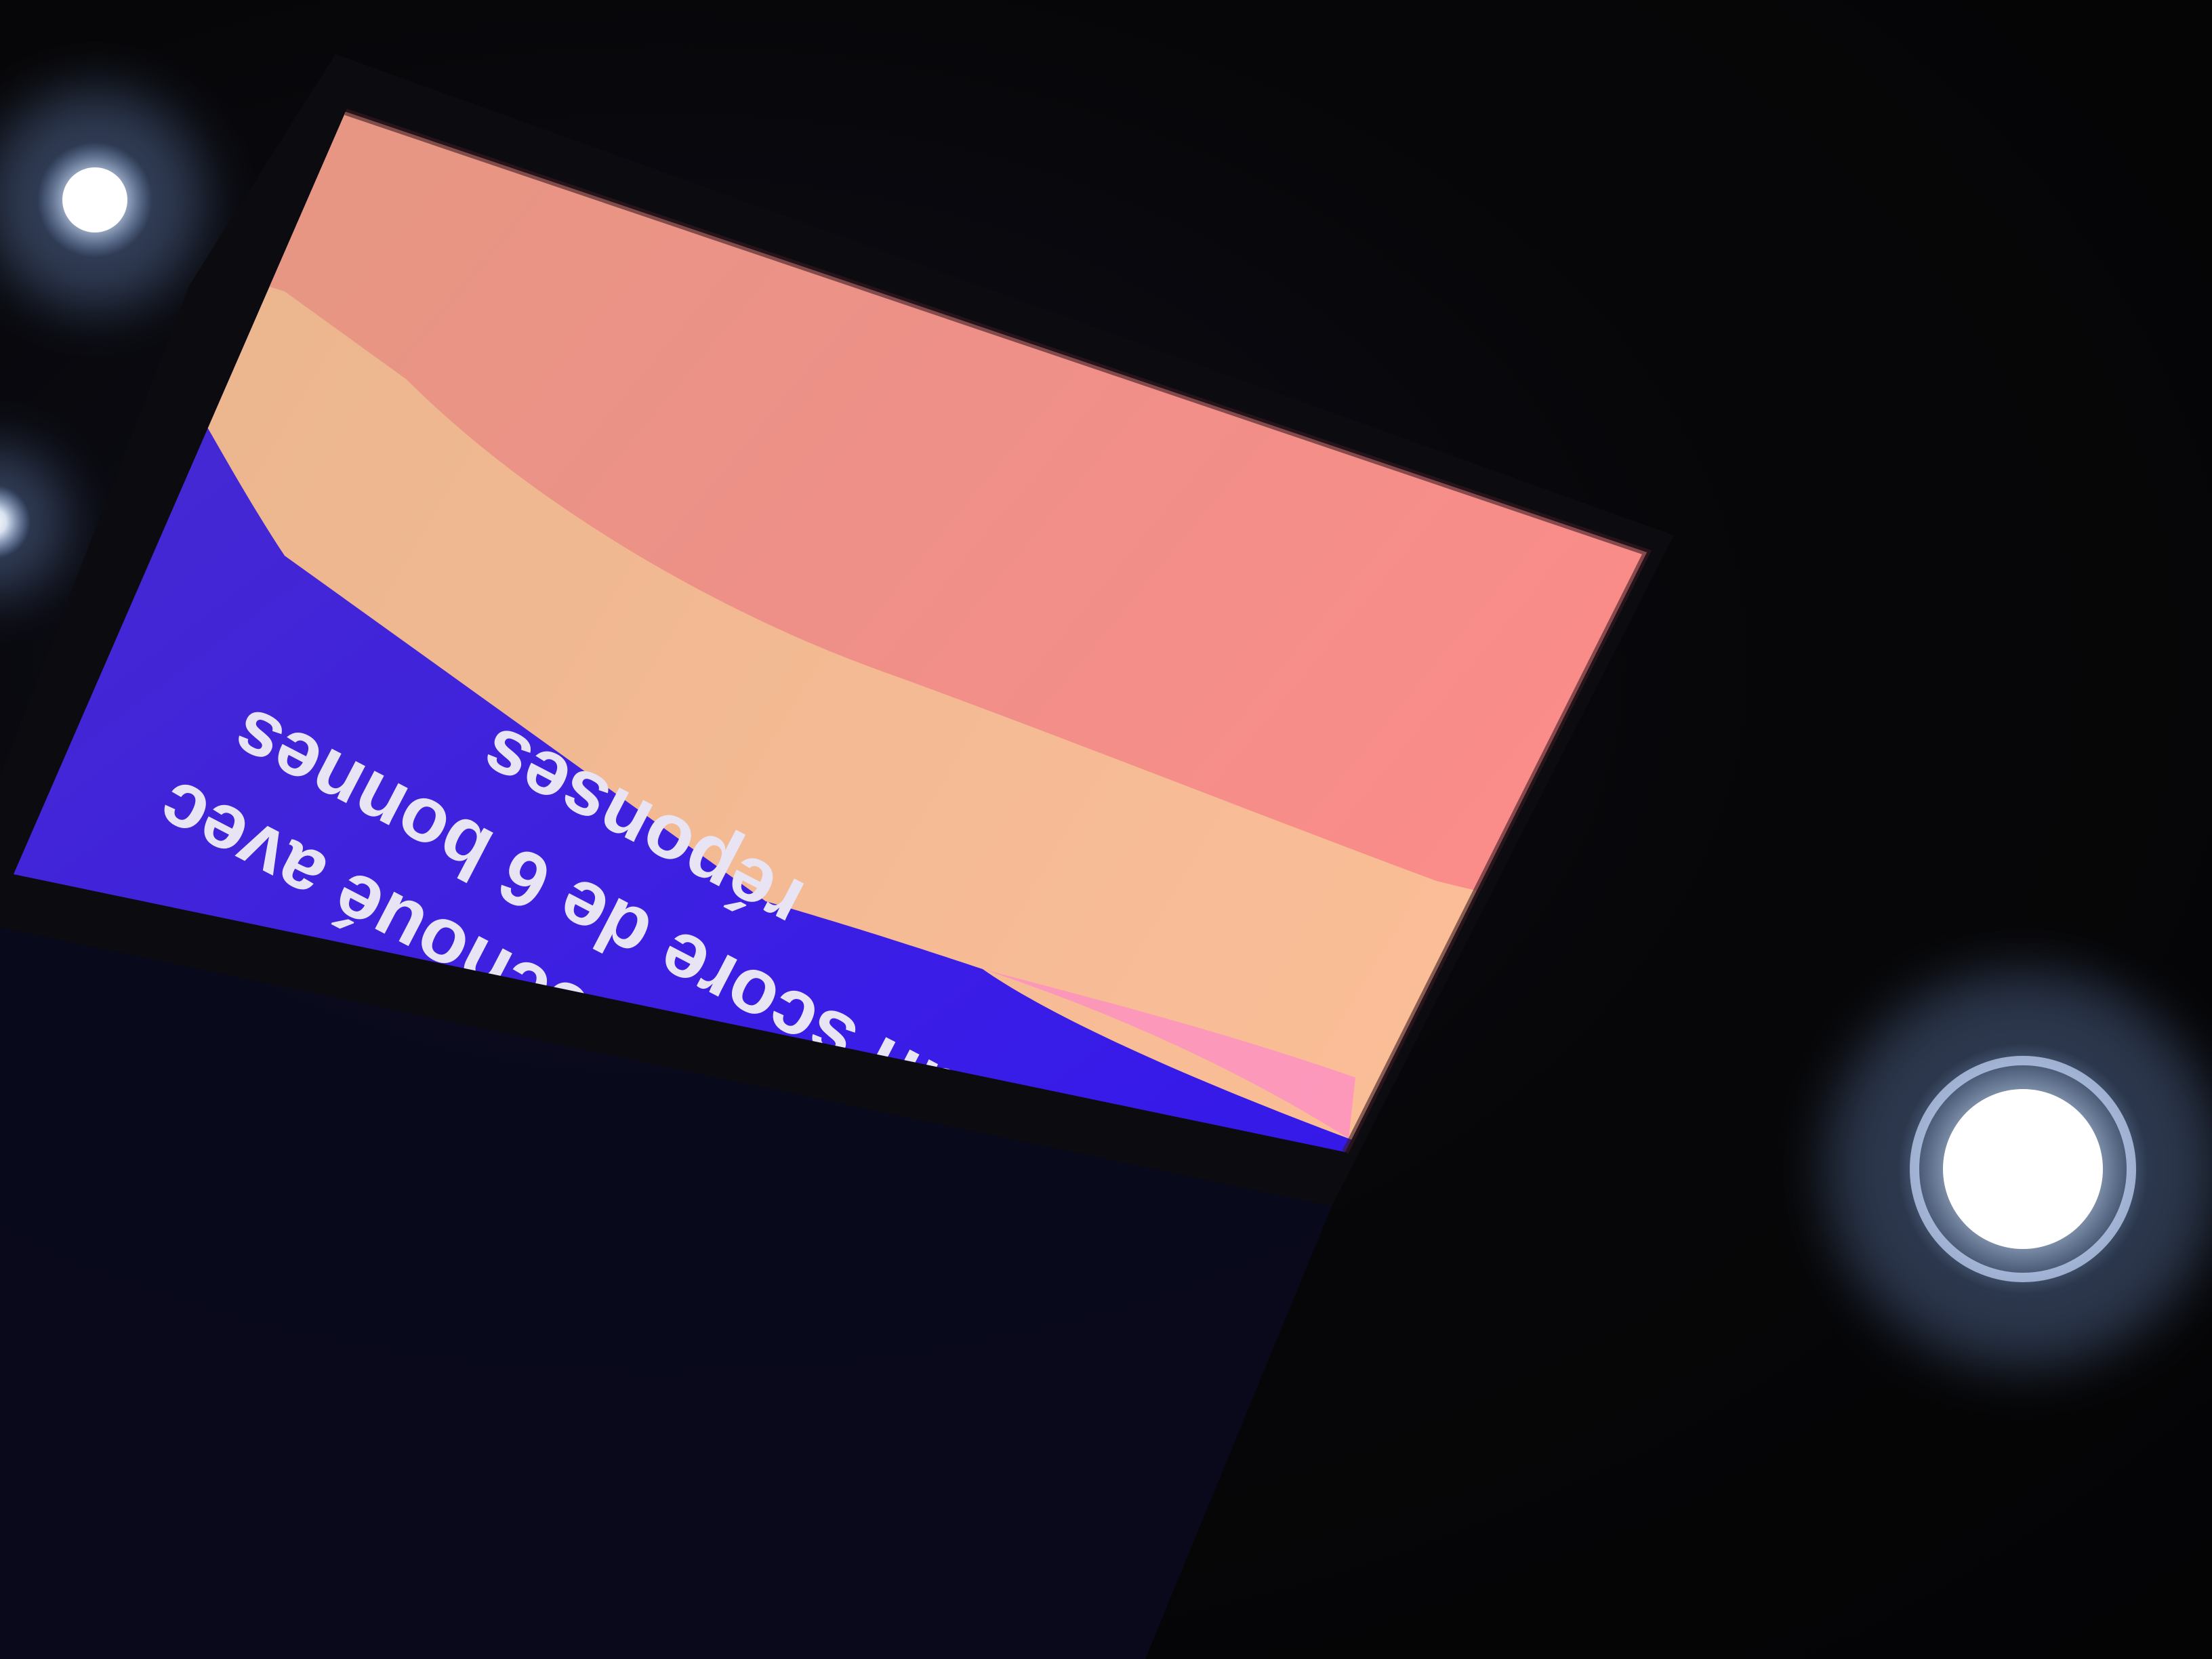 This screenshot has width=2212, height=1659. What do you see at coordinates (2019, 1169) in the screenshot?
I see `ceiling-light-right` at bounding box center [2019, 1169].